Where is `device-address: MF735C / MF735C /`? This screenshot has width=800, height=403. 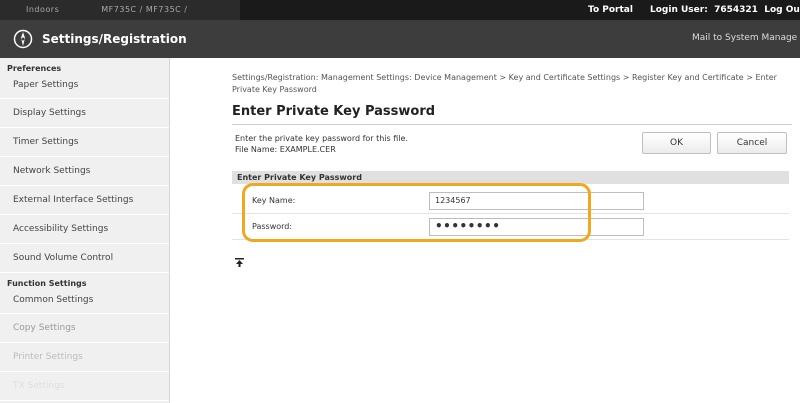
device-address: MF735C / MF735C / is located at coordinates (144, 9).